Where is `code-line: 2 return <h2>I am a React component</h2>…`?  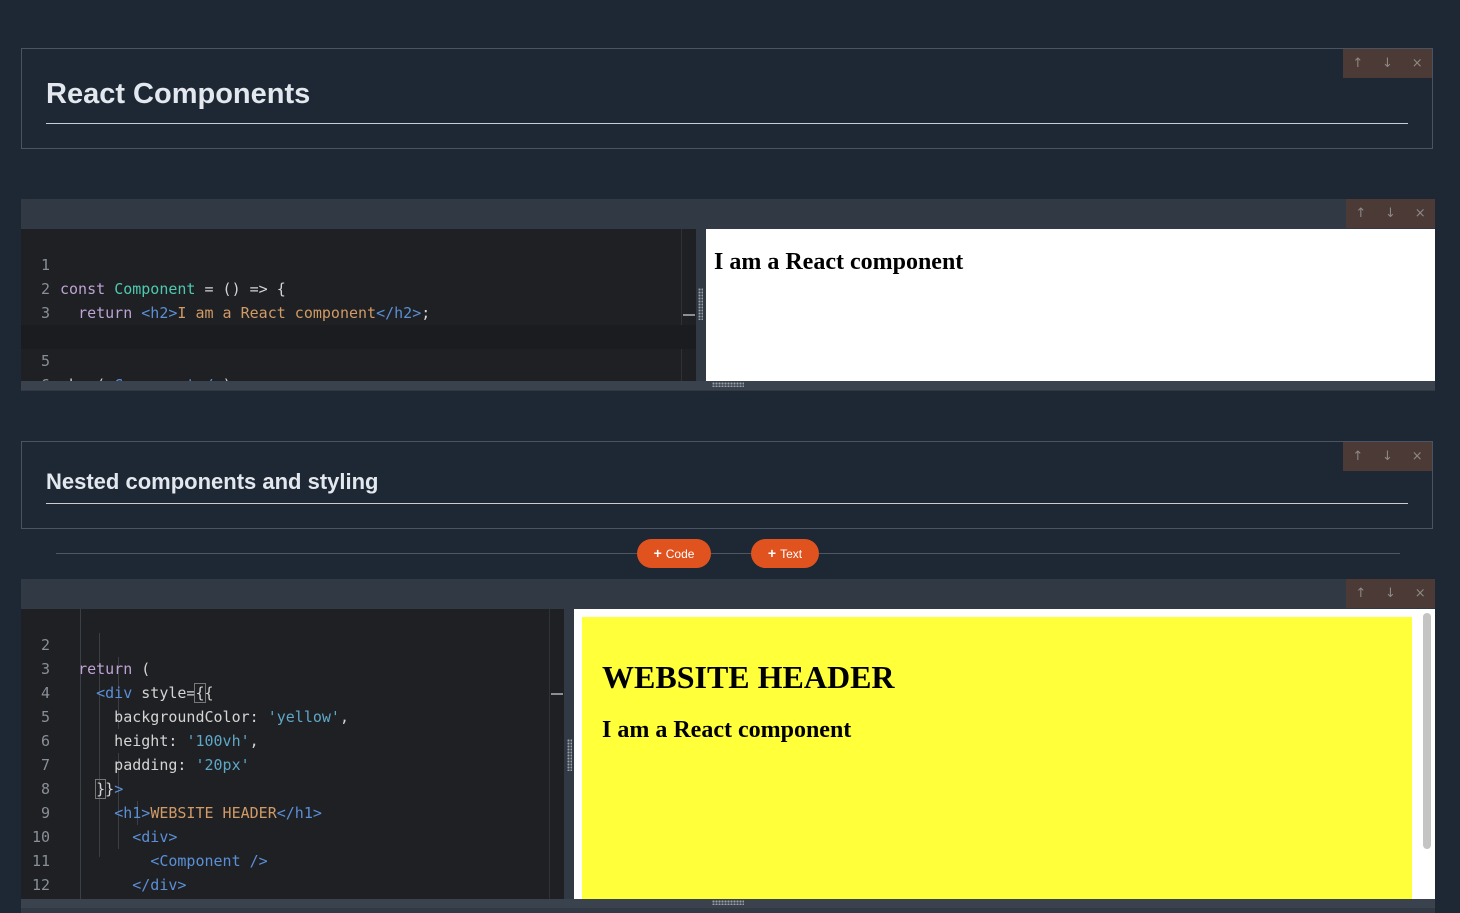 code-line: 2 return <h2>I am a React component</h2>… is located at coordinates (358, 287).